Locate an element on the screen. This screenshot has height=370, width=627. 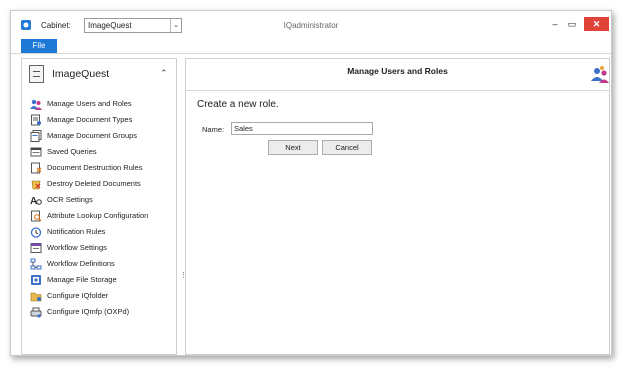
sidebar-item-label: Manage Document Types is located at coordinates (90, 119).